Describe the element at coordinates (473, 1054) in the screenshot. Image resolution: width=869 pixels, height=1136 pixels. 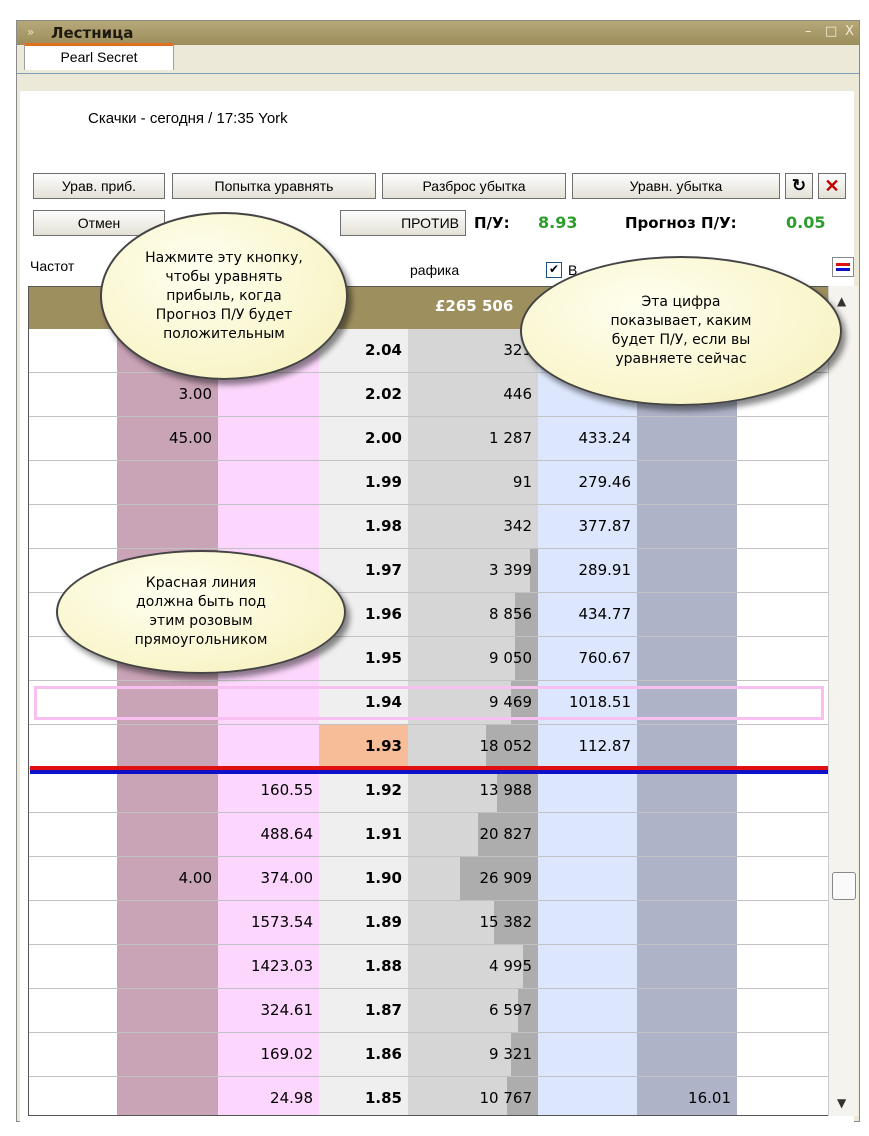
I see `volume-cell: 9 321` at that location.